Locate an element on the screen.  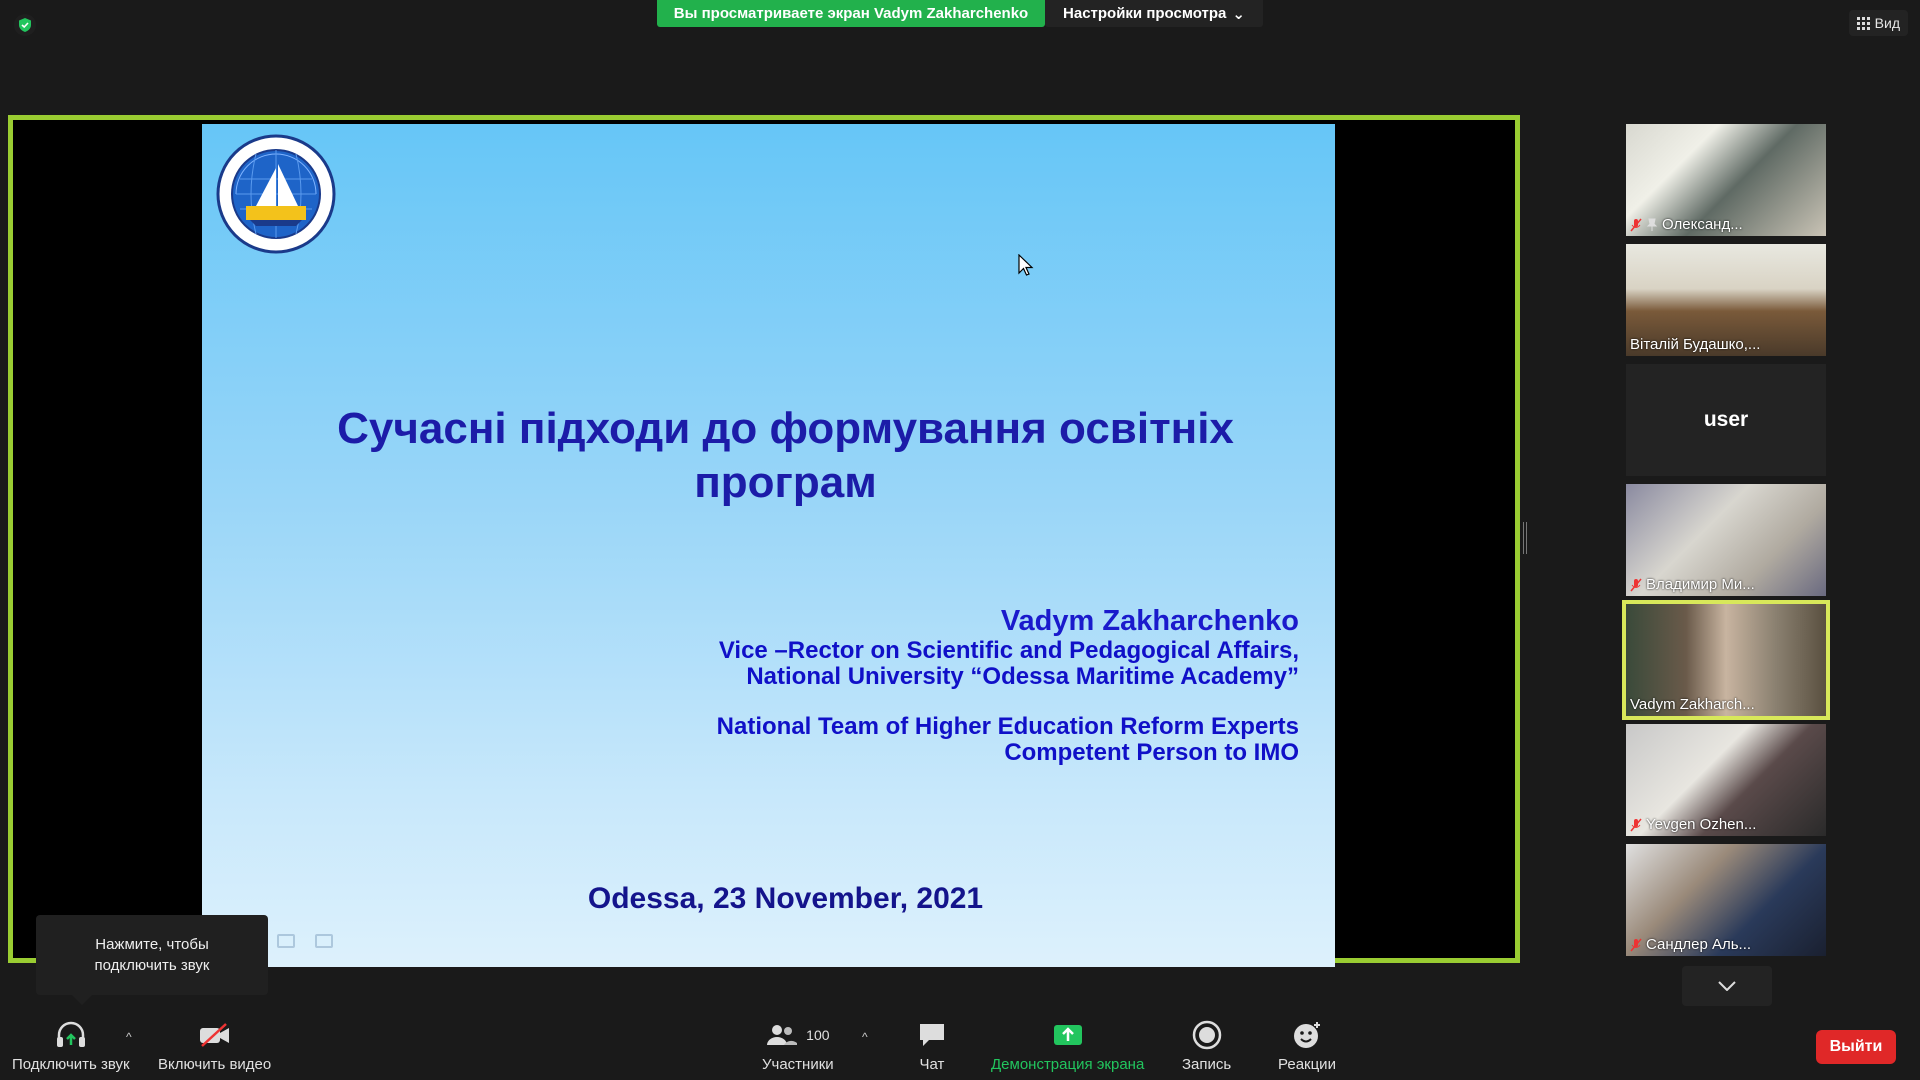
gallery-scroll-down-button is located at coordinates (1727, 986).